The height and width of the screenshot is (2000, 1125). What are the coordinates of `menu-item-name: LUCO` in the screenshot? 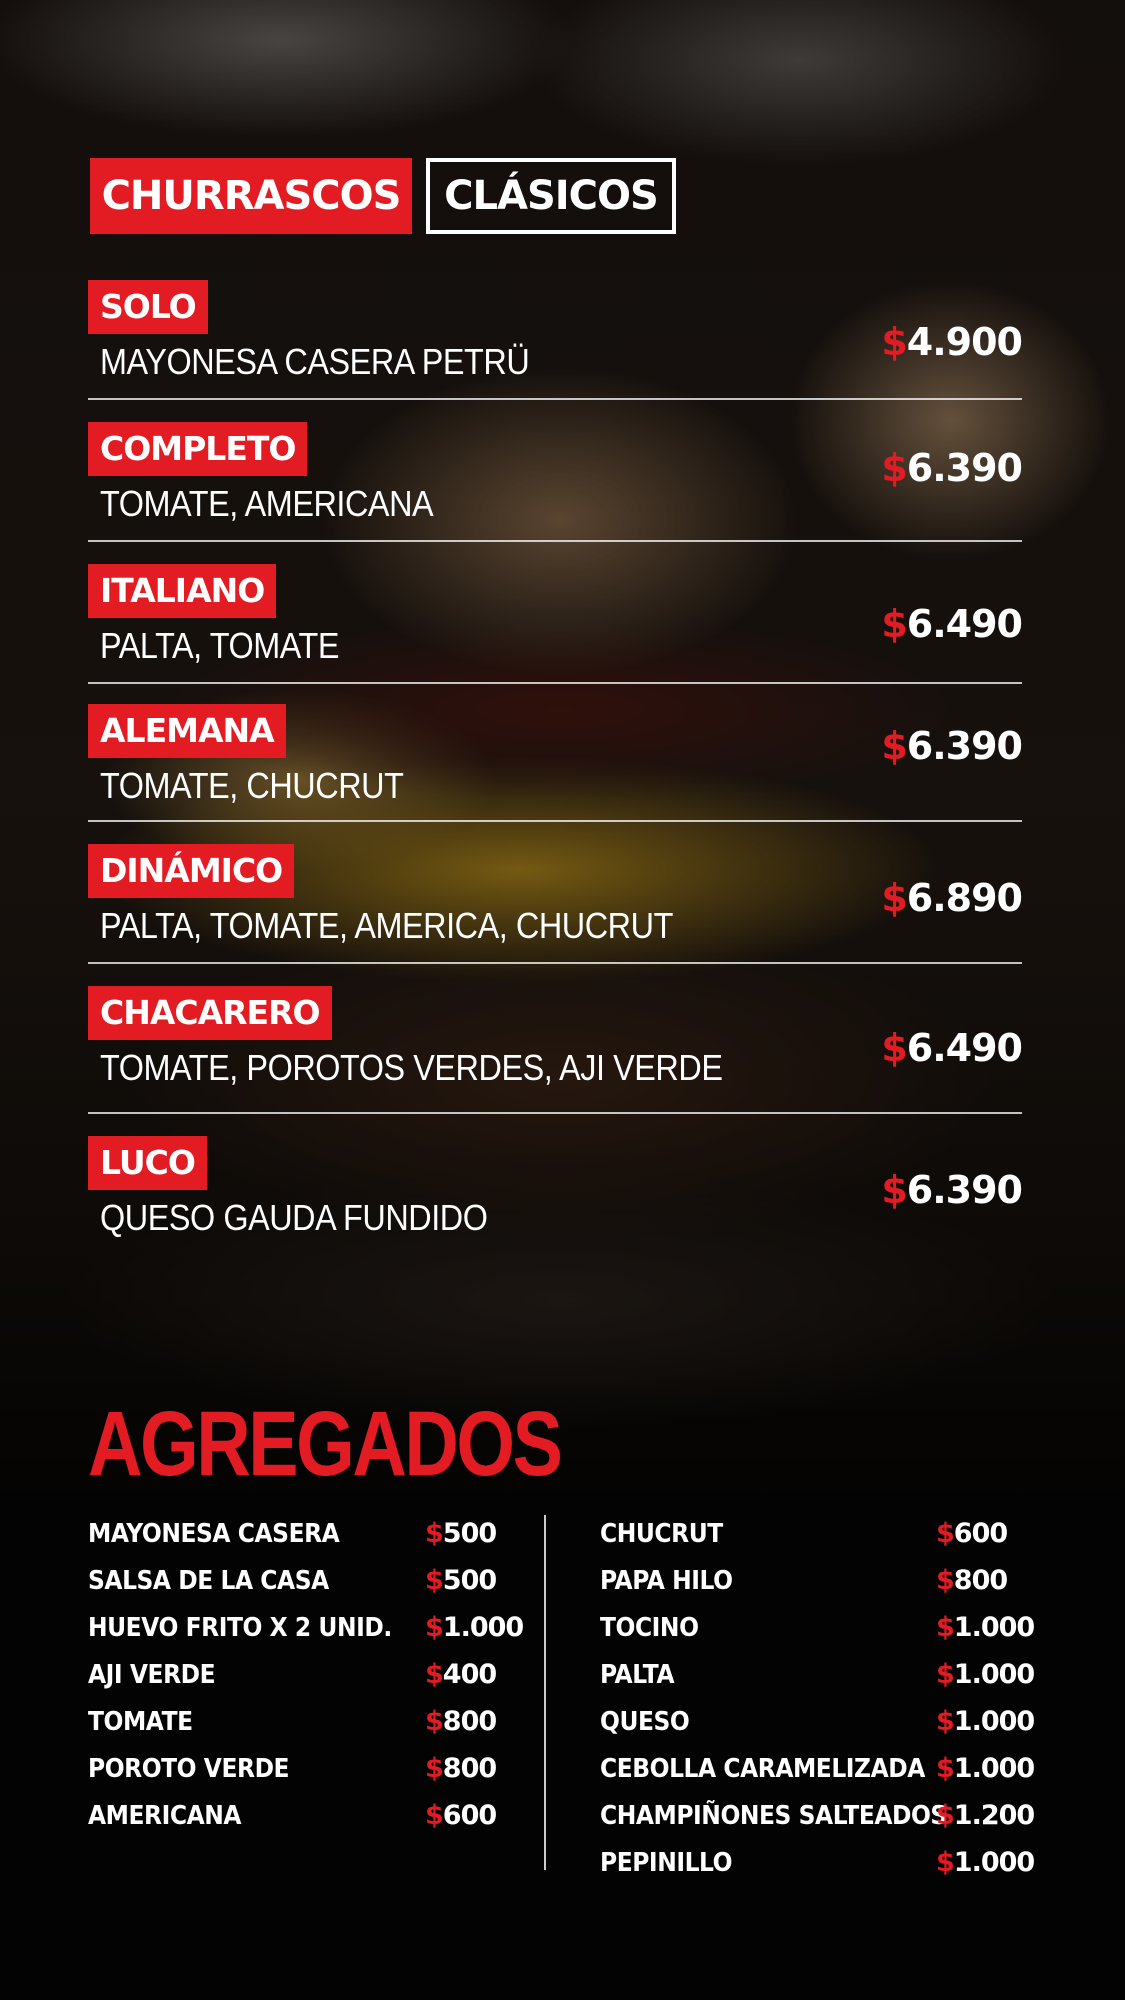 It's located at (147, 1163).